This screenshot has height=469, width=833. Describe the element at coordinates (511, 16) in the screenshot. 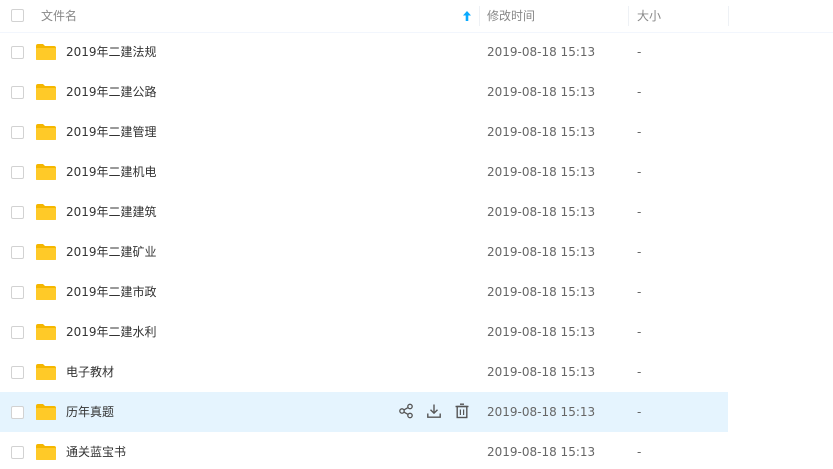

I see `column-header-modified: 修改时间` at that location.